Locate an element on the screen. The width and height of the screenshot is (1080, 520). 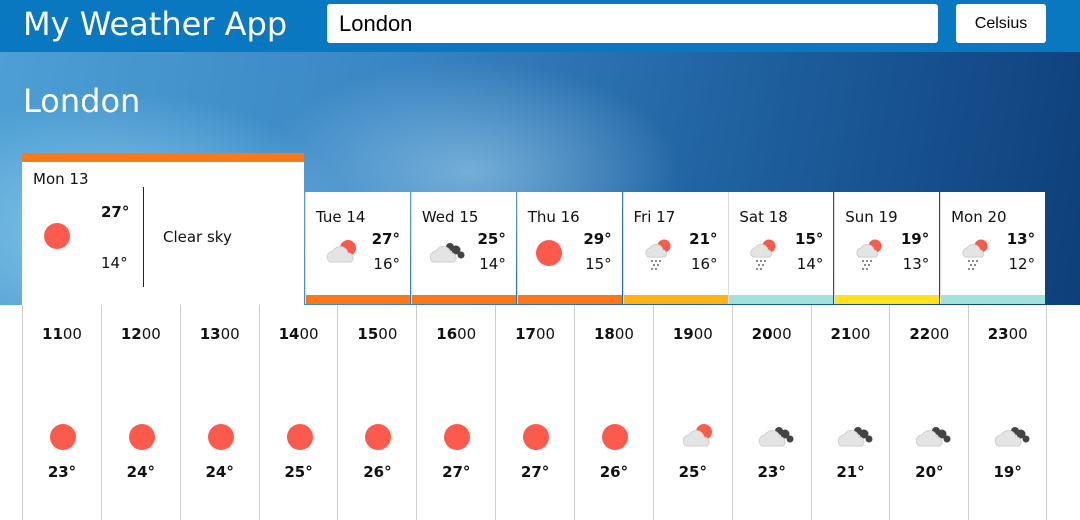
hour-column: 1600 27° is located at coordinates (455, 412).